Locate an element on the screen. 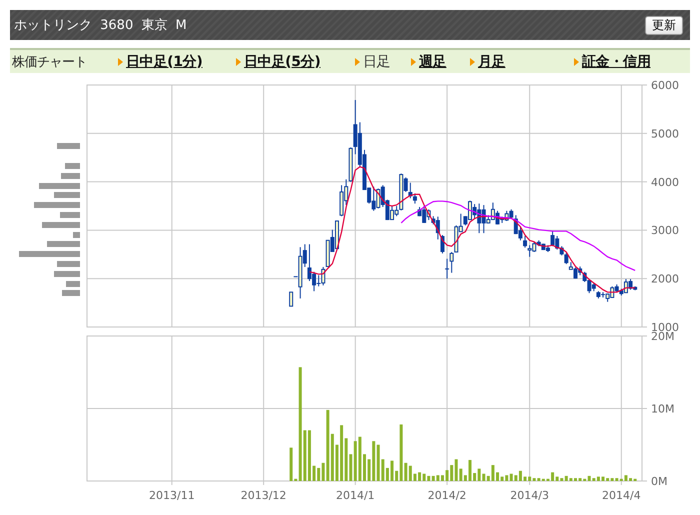  axis-label: 2013/12 is located at coordinates (263, 495).